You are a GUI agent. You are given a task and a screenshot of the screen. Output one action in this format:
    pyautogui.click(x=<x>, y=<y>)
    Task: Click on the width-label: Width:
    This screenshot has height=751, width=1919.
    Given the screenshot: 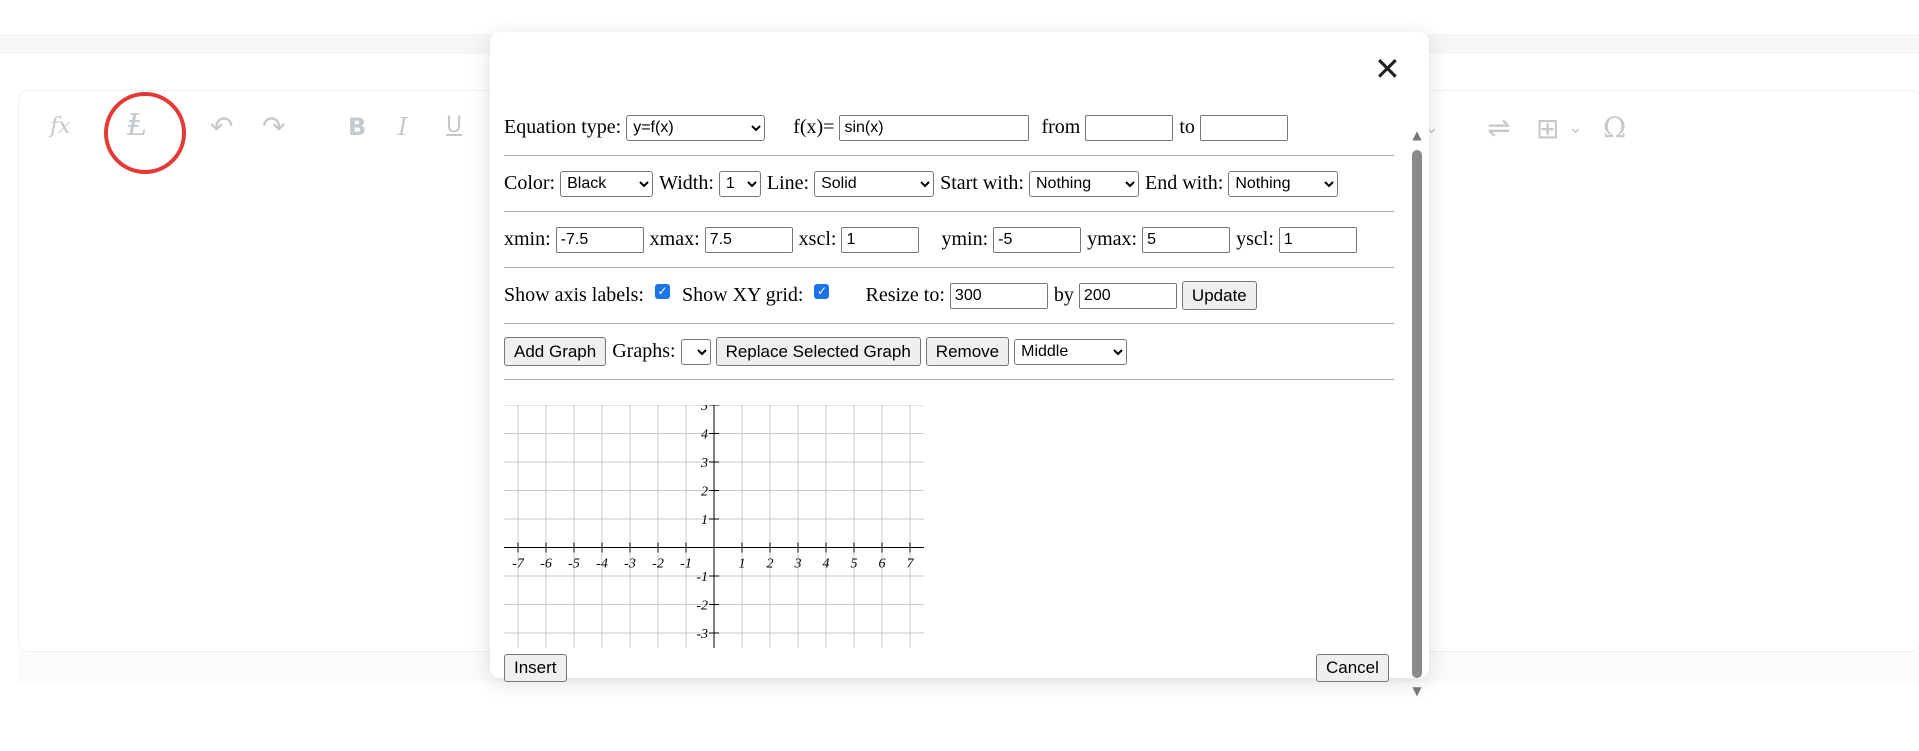 What is the action you would take?
    pyautogui.click(x=686, y=183)
    